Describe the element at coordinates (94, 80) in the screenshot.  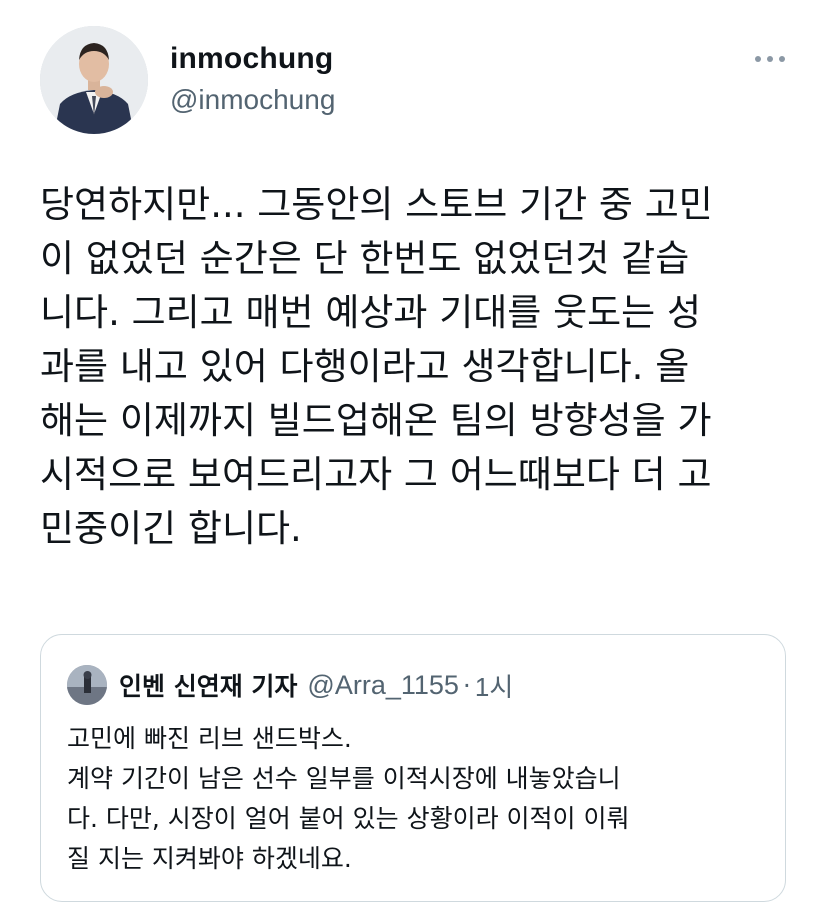
I see `author-avatar` at that location.